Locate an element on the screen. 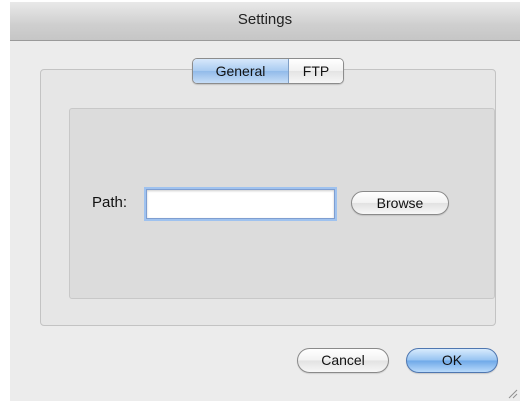  path-label: Path: is located at coordinates (110, 202).